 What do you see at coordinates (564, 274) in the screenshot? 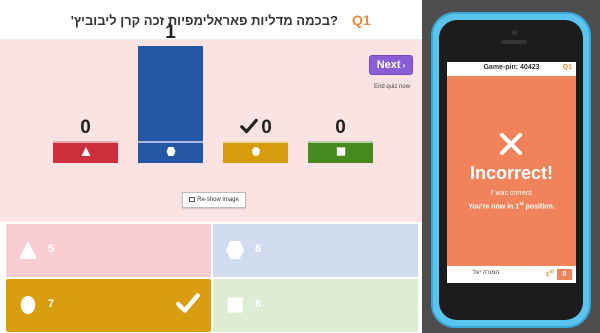
I see `player-score: 0` at bounding box center [564, 274].